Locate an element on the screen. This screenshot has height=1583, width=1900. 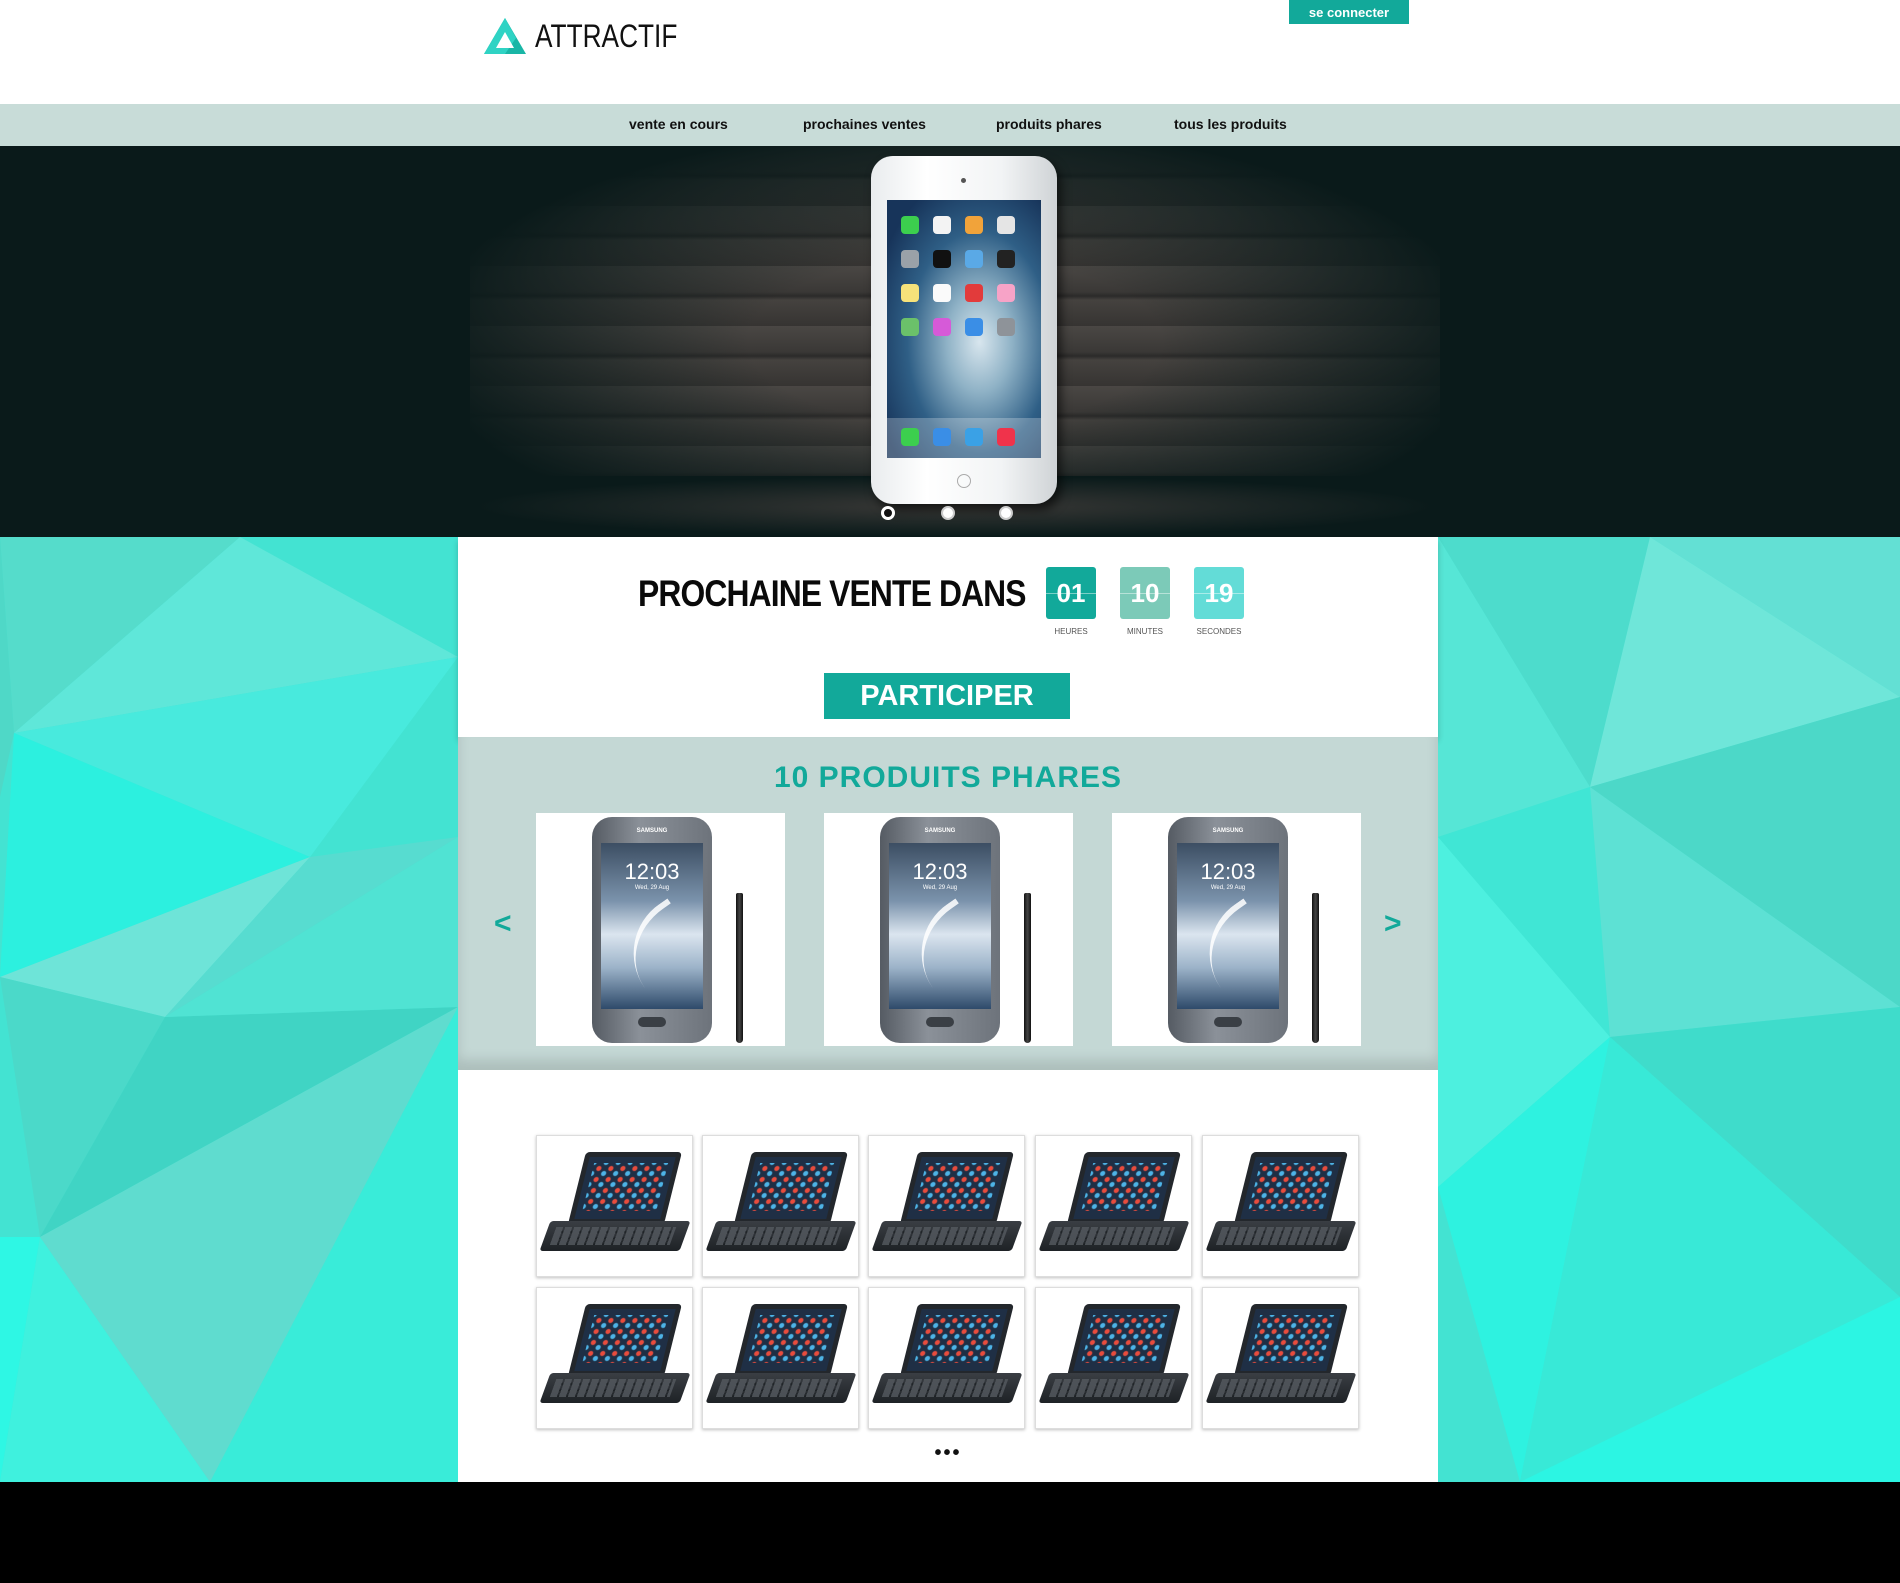
mail-app-icon is located at coordinates (942, 437).